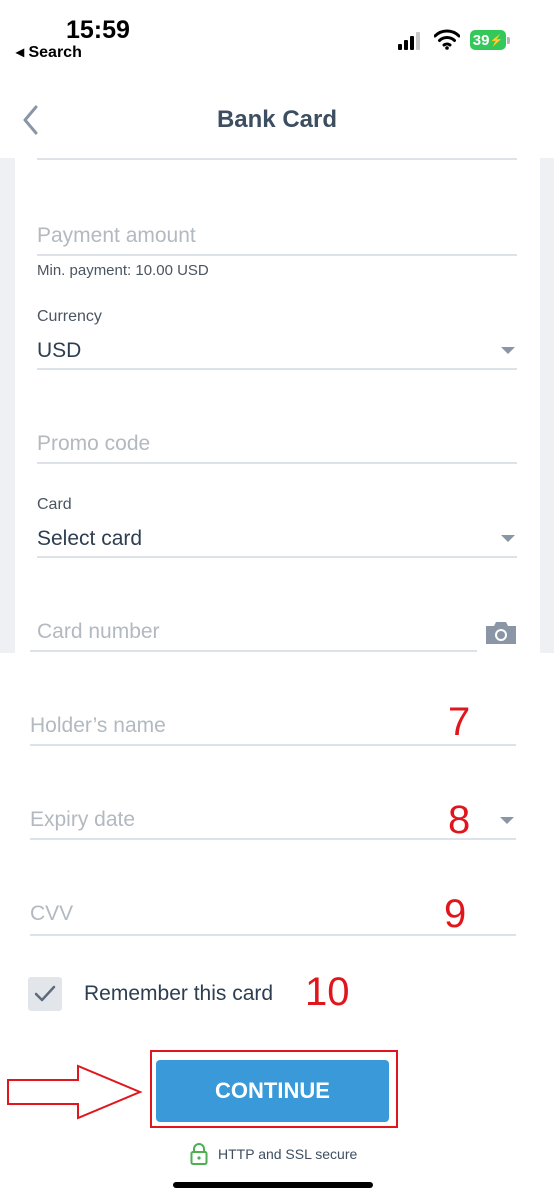 The image size is (554, 1200). Describe the element at coordinates (277, 239) in the screenshot. I see `payment-amount-input: Payment amount` at that location.